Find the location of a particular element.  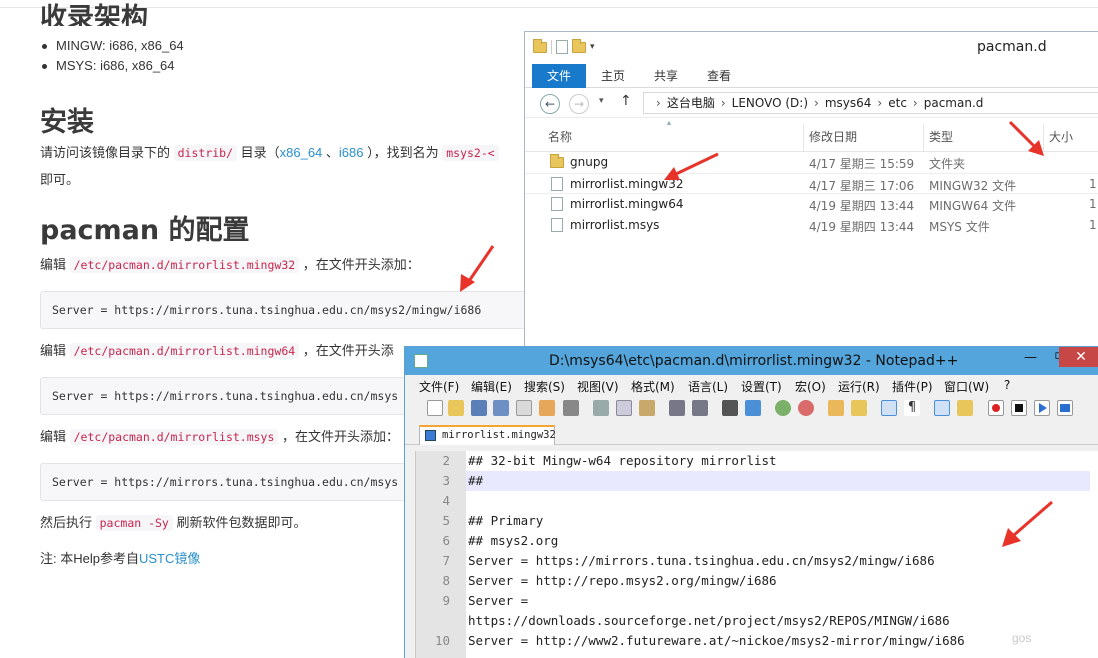

sync-horizontal-icon is located at coordinates (859, 408).